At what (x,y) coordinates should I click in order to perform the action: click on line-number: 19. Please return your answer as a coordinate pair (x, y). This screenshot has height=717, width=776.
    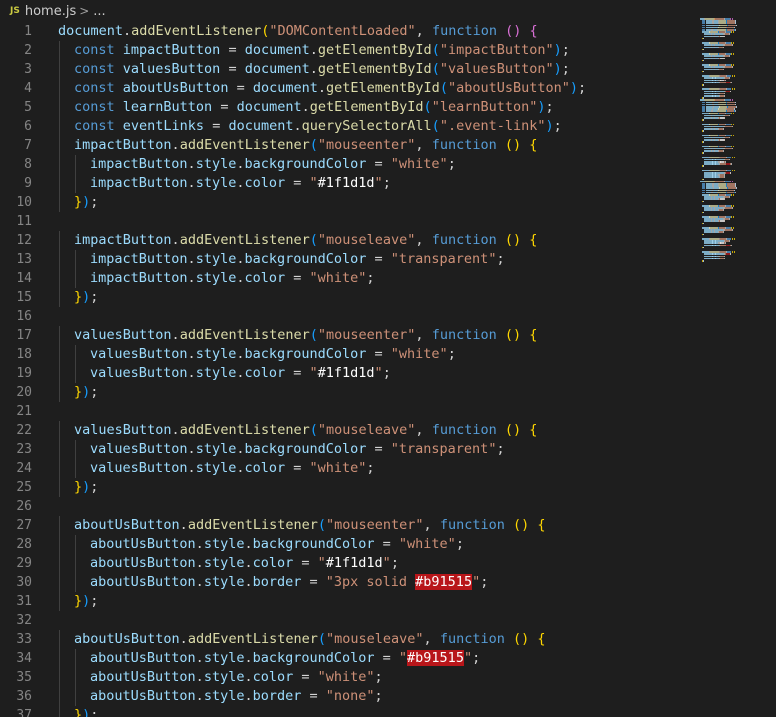
    Looking at the image, I should click on (24, 373).